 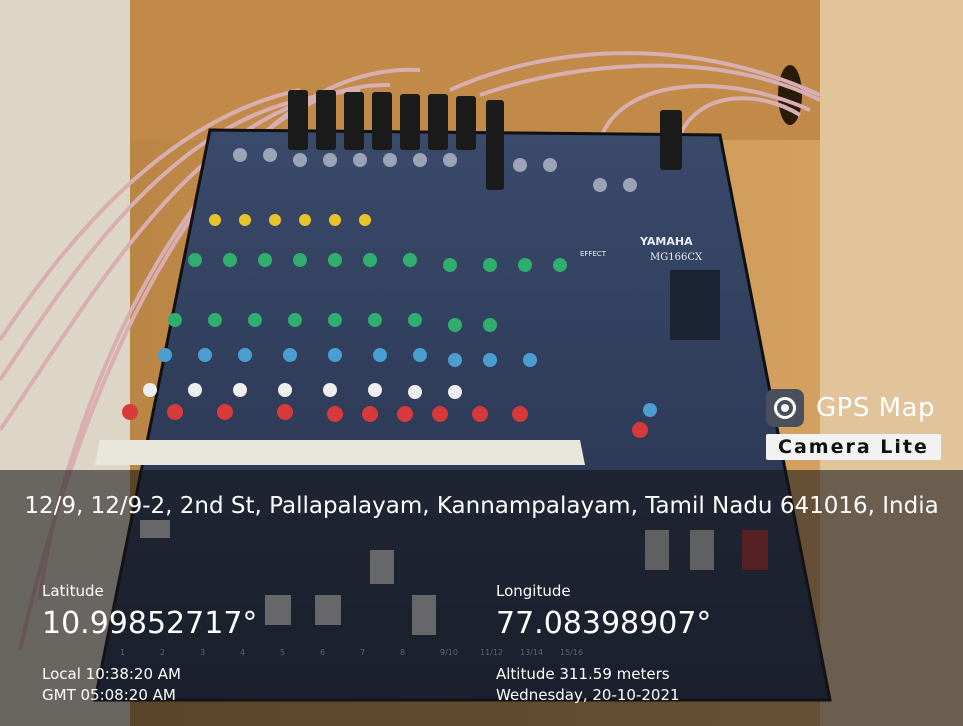 What do you see at coordinates (666, 241) in the screenshot?
I see `mixer-brand: YAMAHA` at bounding box center [666, 241].